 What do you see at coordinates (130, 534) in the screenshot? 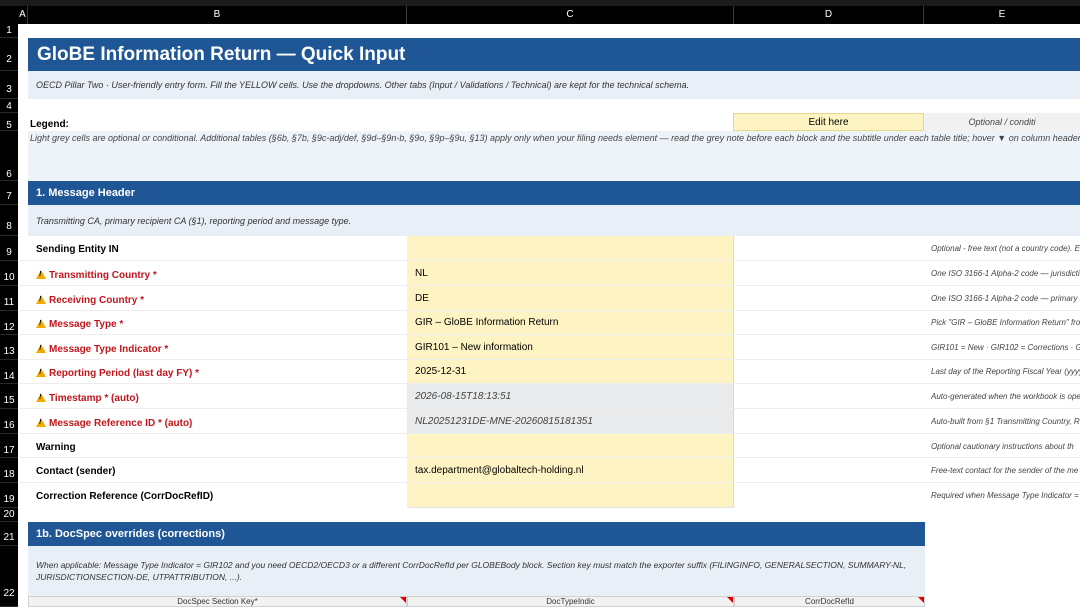
I see `section-title: 1b. DocSpec overrides (corrections)` at bounding box center [130, 534].